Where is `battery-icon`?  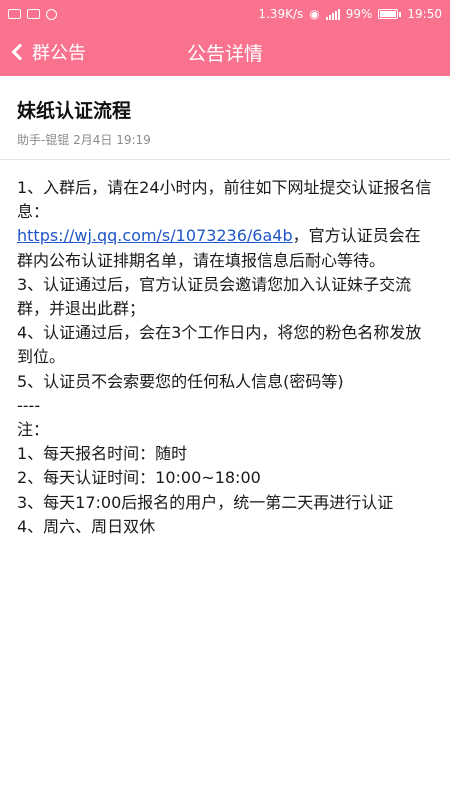
battery-icon is located at coordinates (390, 14).